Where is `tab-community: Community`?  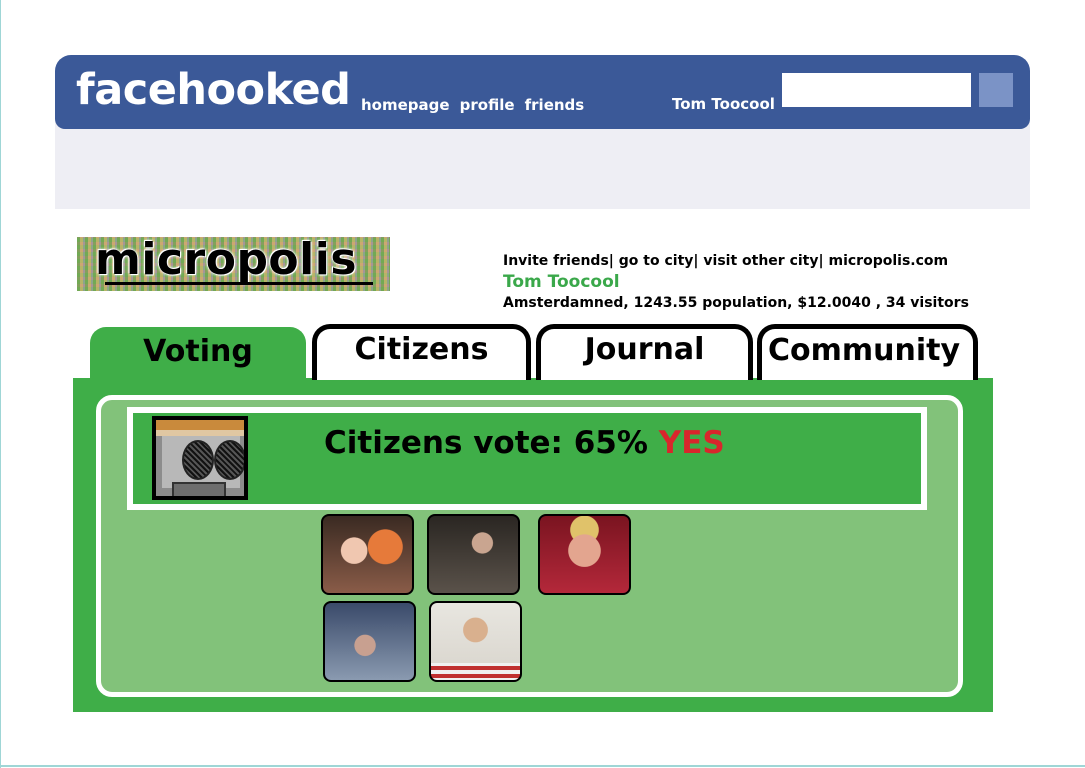 tab-community: Community is located at coordinates (867, 352).